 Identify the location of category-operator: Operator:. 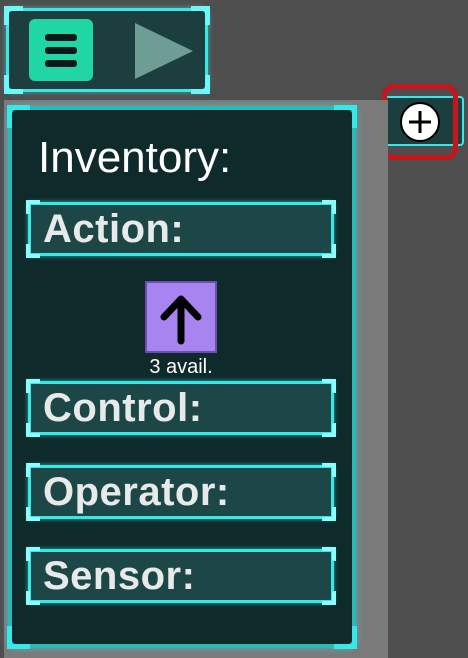
(181, 492).